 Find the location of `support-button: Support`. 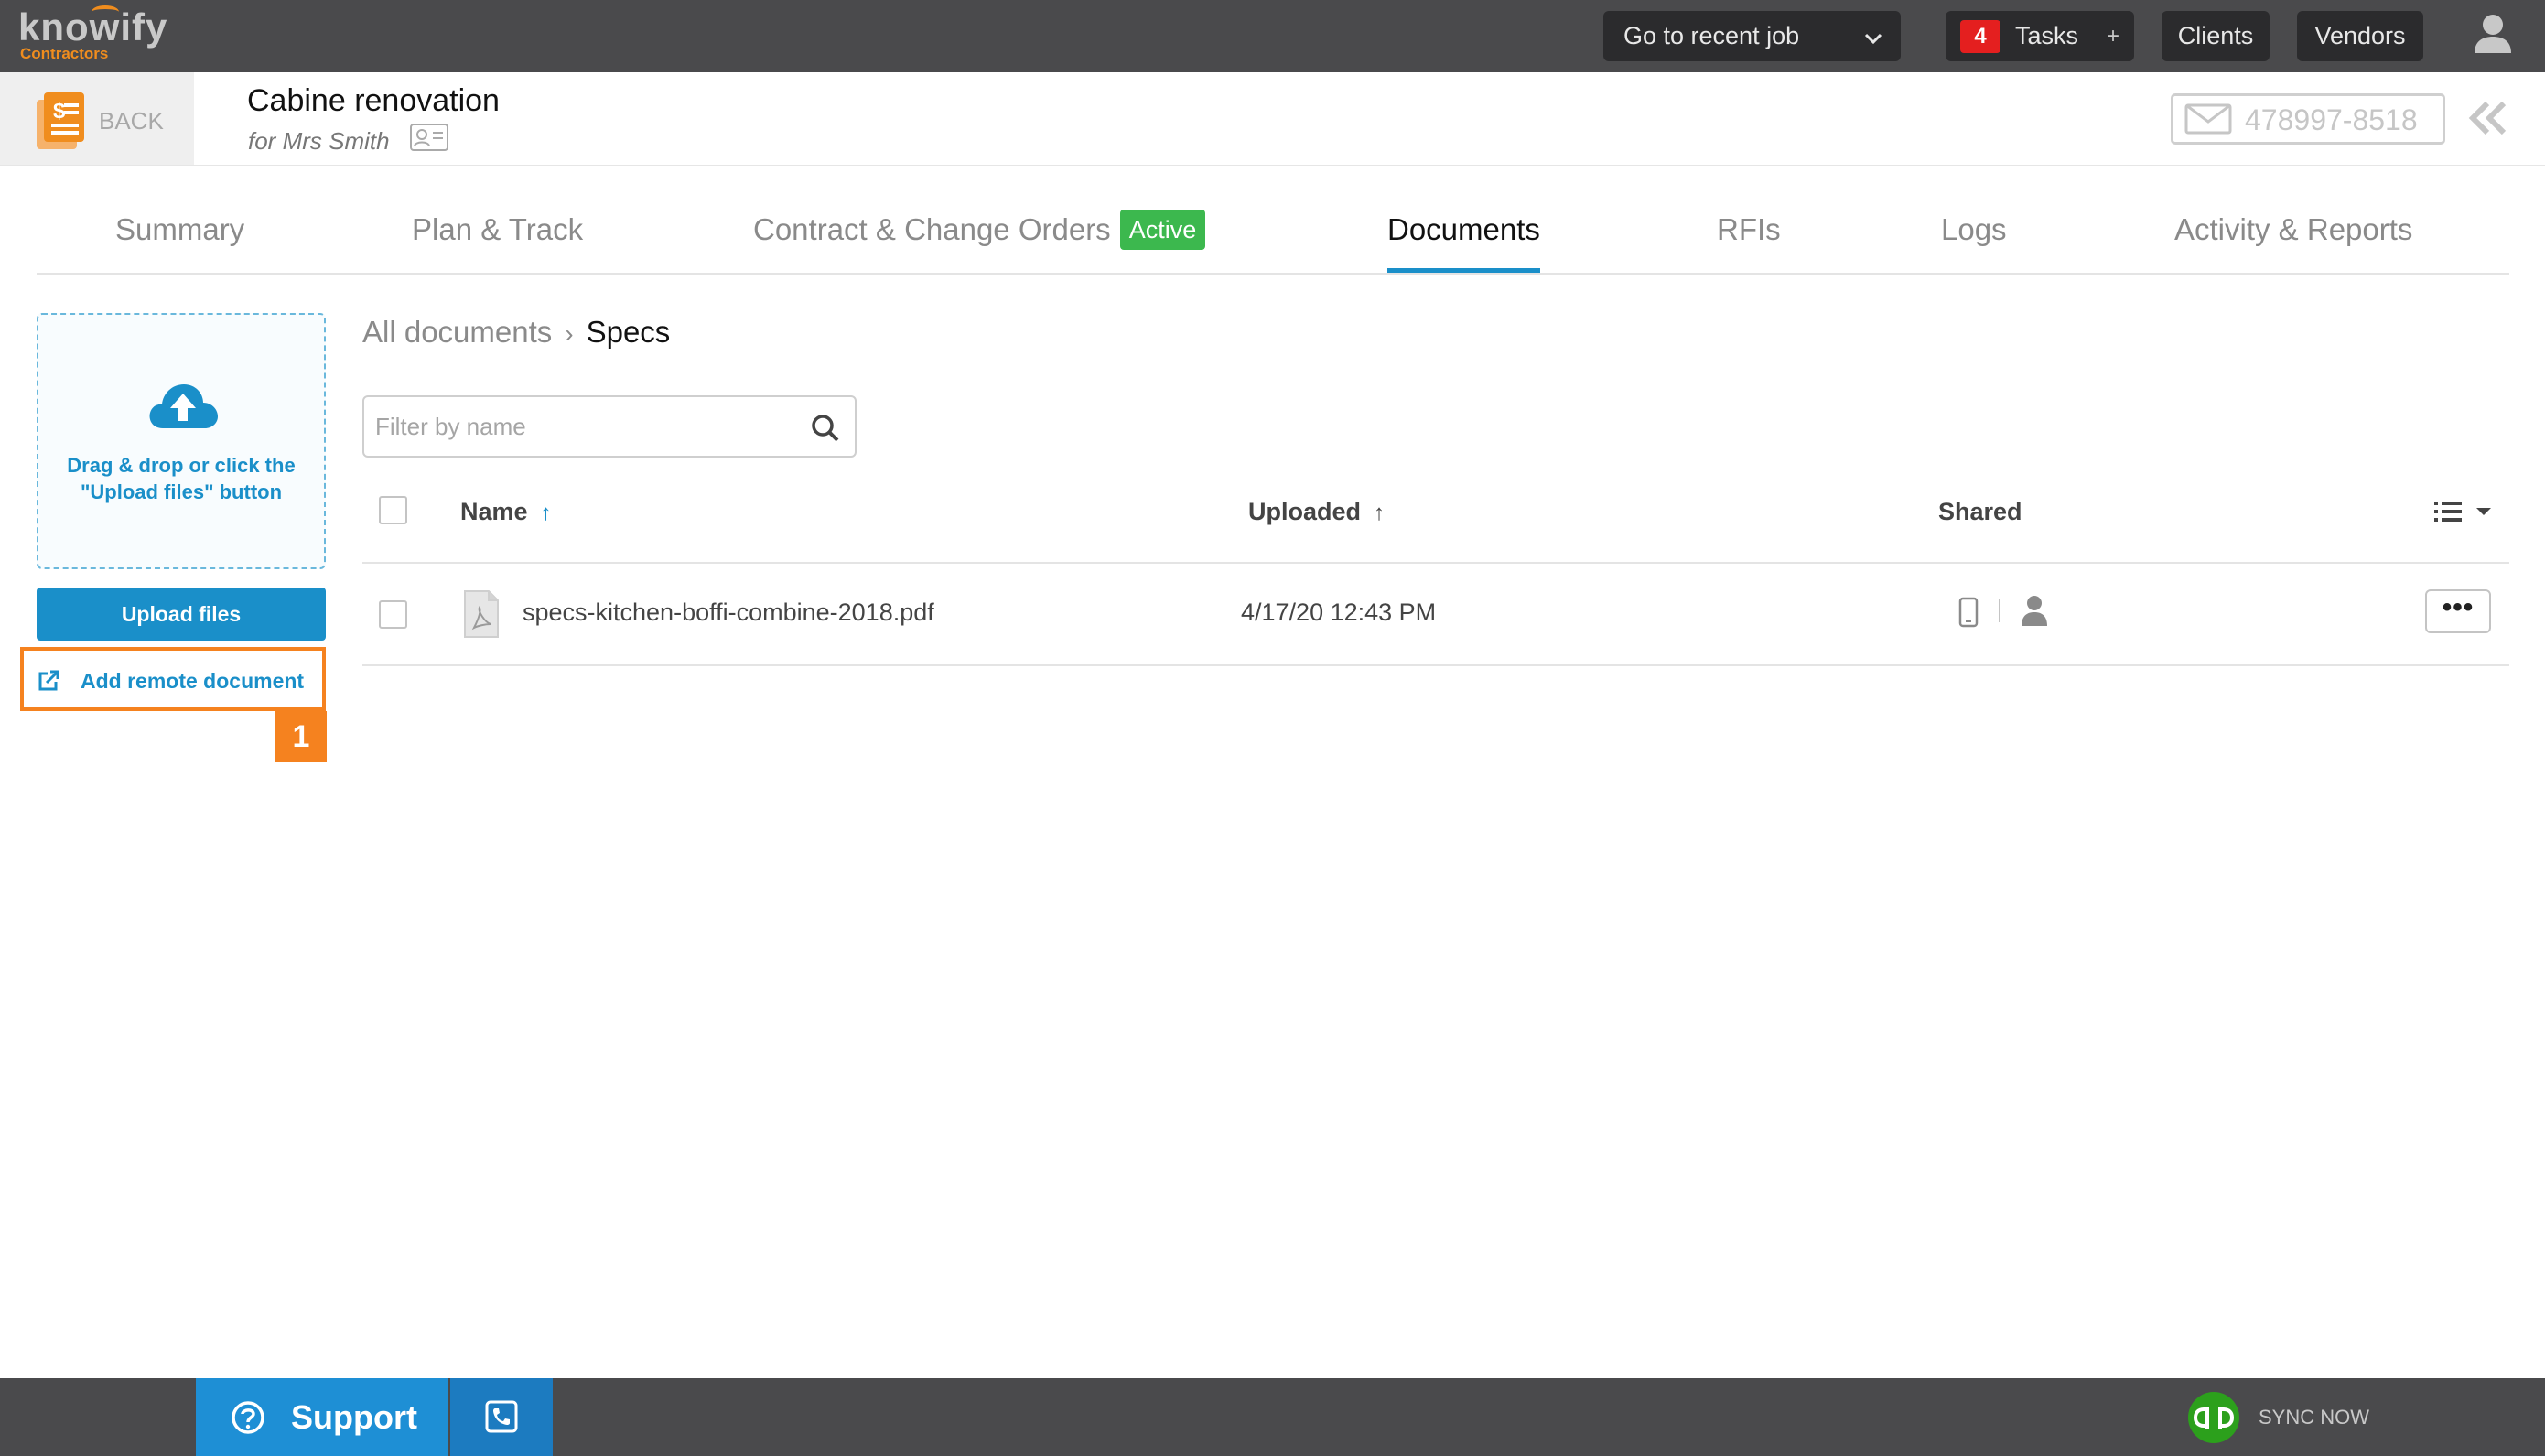

support-button: Support is located at coordinates (322, 1417).